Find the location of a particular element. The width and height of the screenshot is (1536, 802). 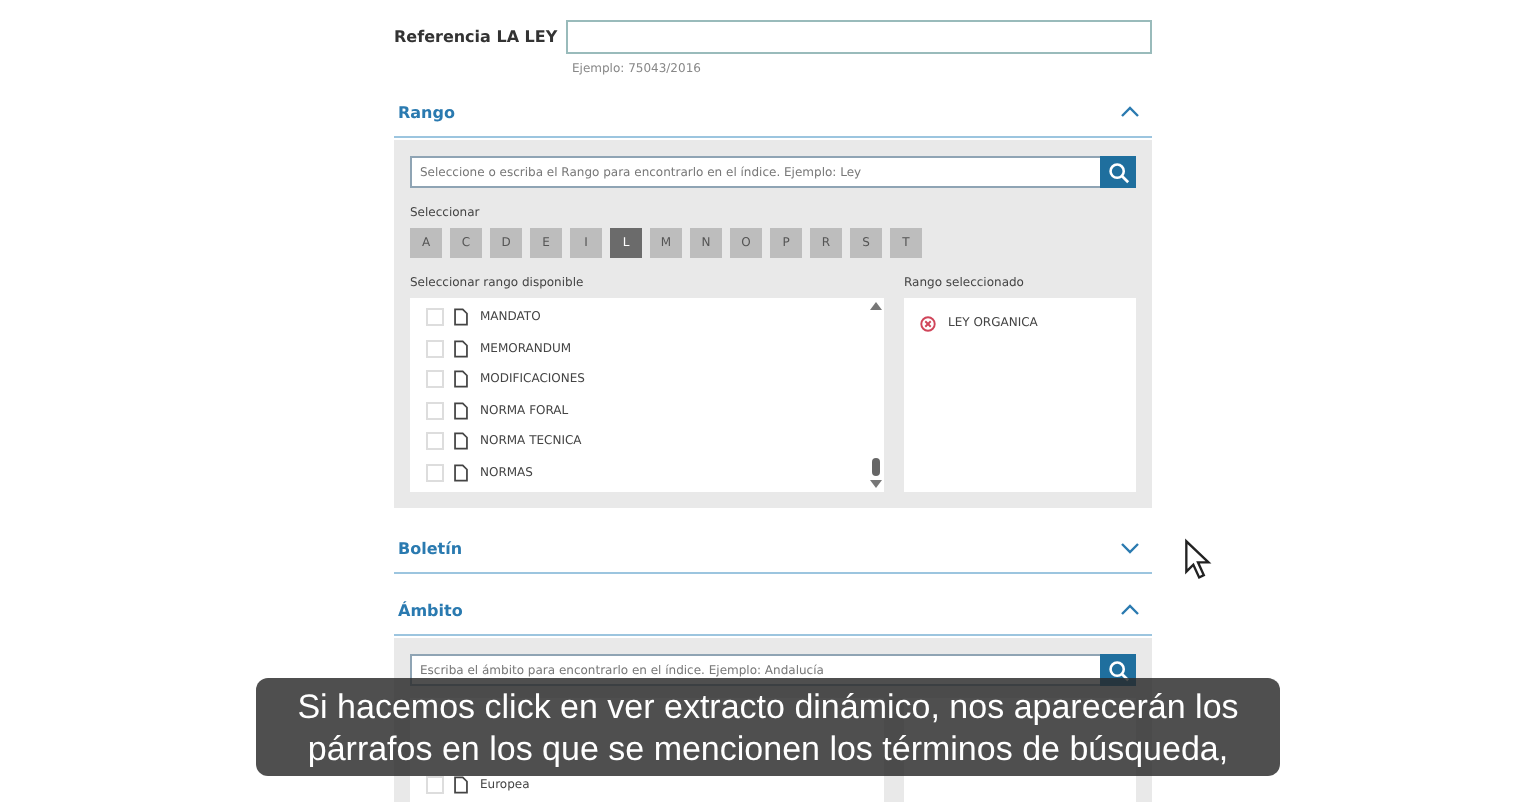

document-icon is located at coordinates (461, 785).